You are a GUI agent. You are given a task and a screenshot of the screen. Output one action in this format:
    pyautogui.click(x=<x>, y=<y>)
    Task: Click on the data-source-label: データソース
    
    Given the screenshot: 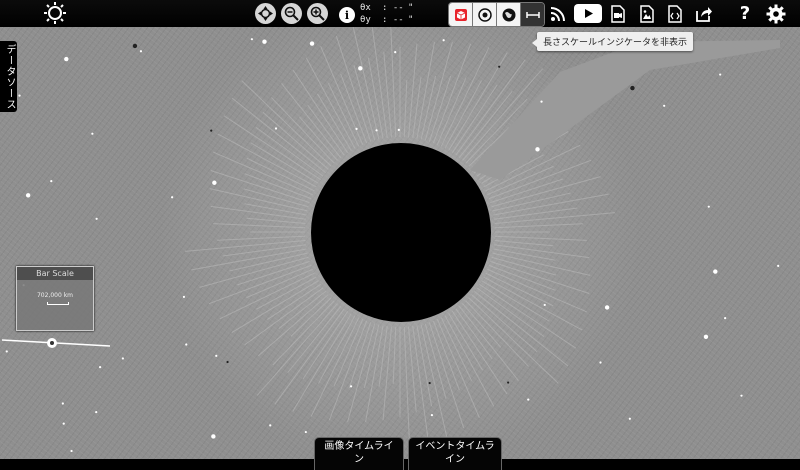 What is the action you would take?
    pyautogui.click(x=9, y=77)
    